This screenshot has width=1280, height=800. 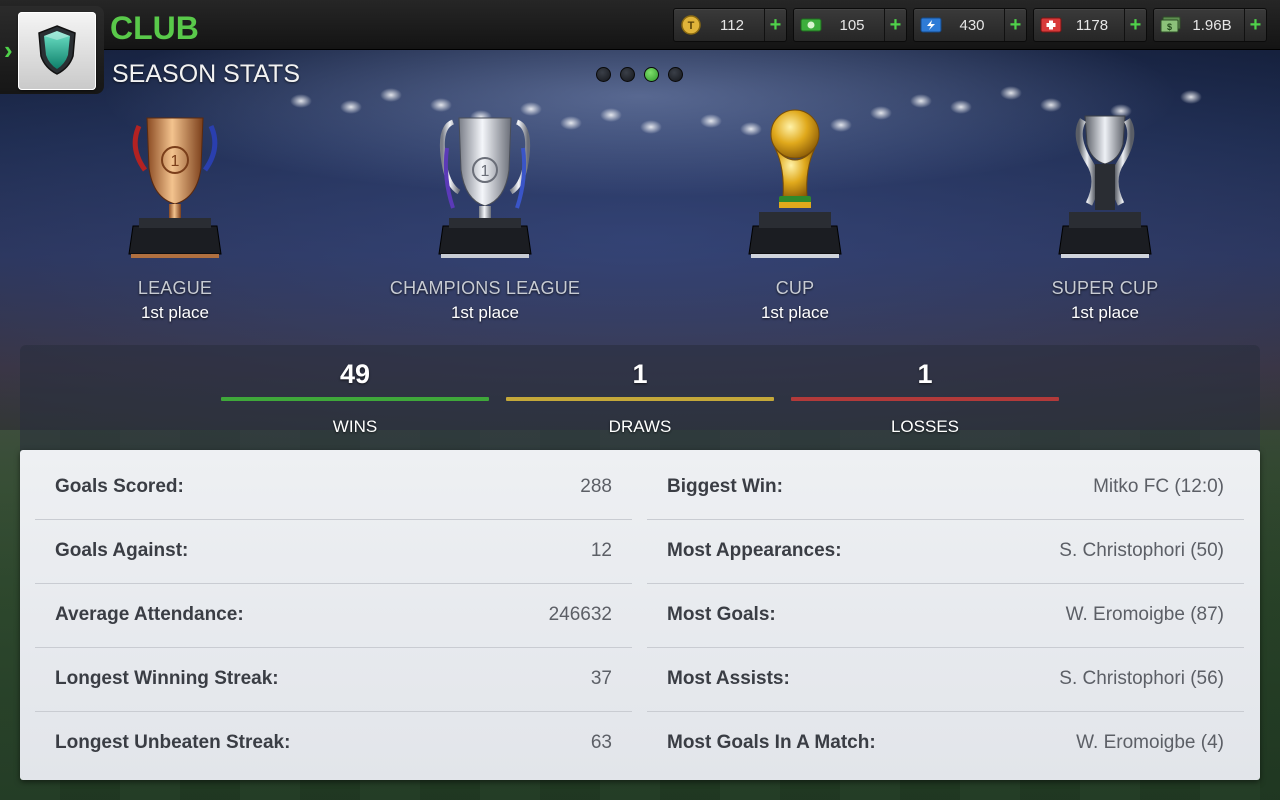 I want to click on stat-label: Longest Winning Streak:, so click(x=167, y=678).